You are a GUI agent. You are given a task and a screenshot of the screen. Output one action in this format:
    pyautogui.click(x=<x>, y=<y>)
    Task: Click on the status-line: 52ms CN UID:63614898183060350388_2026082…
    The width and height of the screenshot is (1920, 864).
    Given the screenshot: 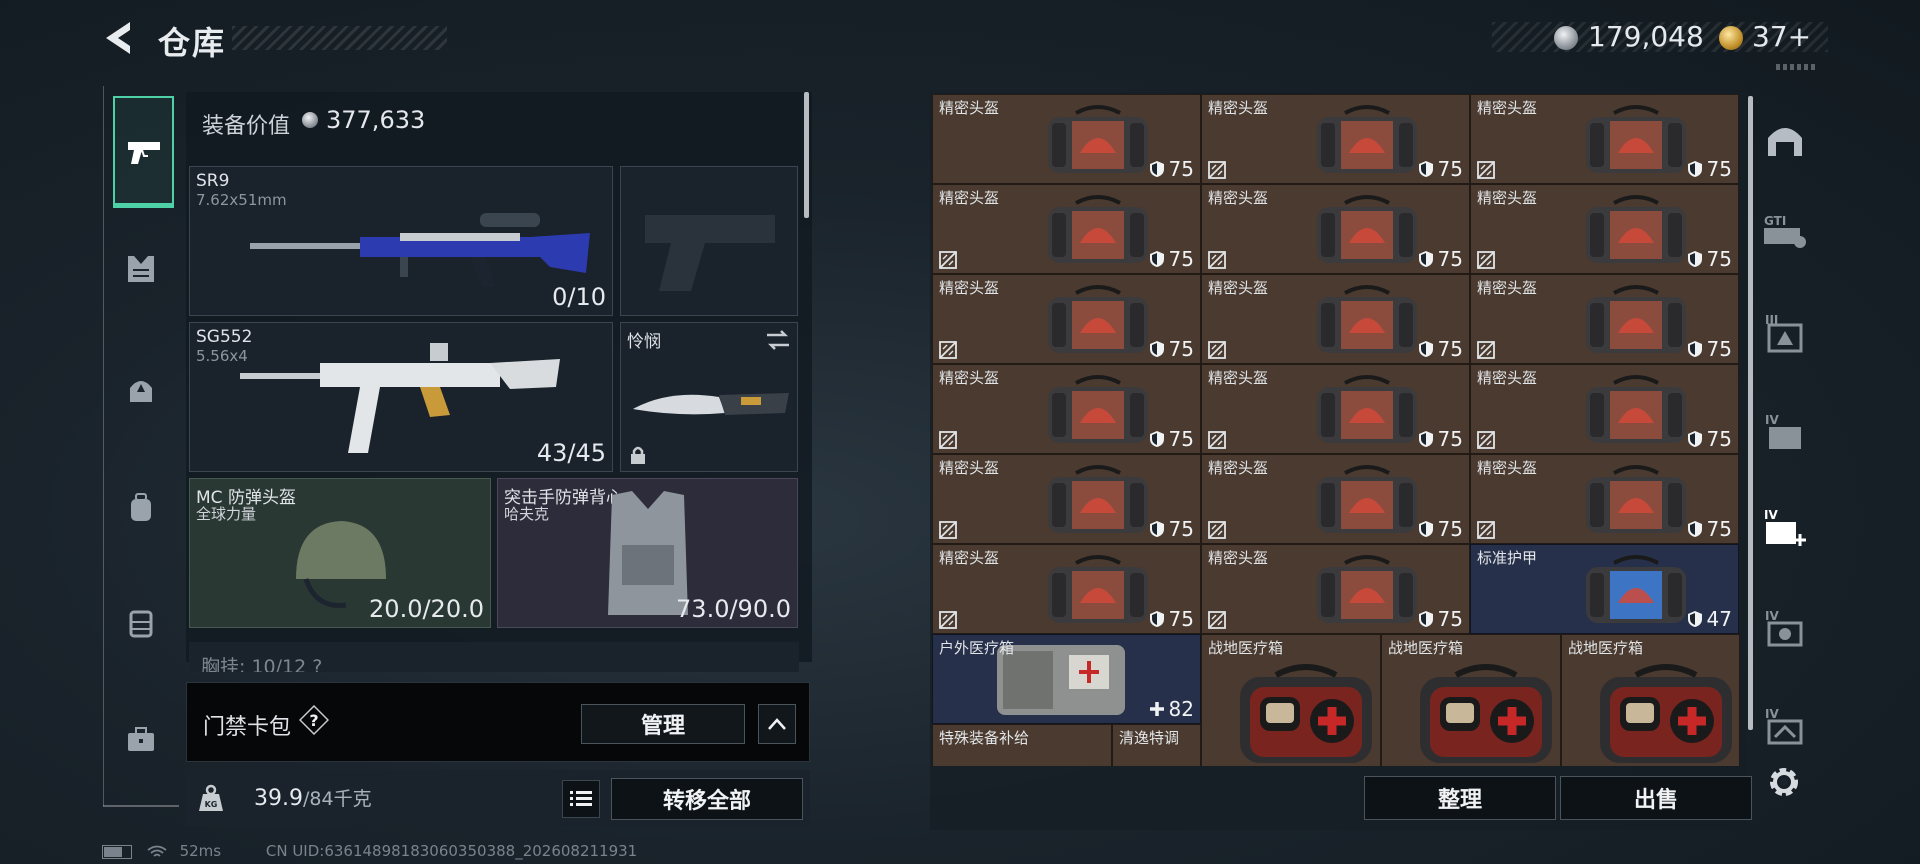 What is the action you would take?
    pyautogui.click(x=369, y=851)
    